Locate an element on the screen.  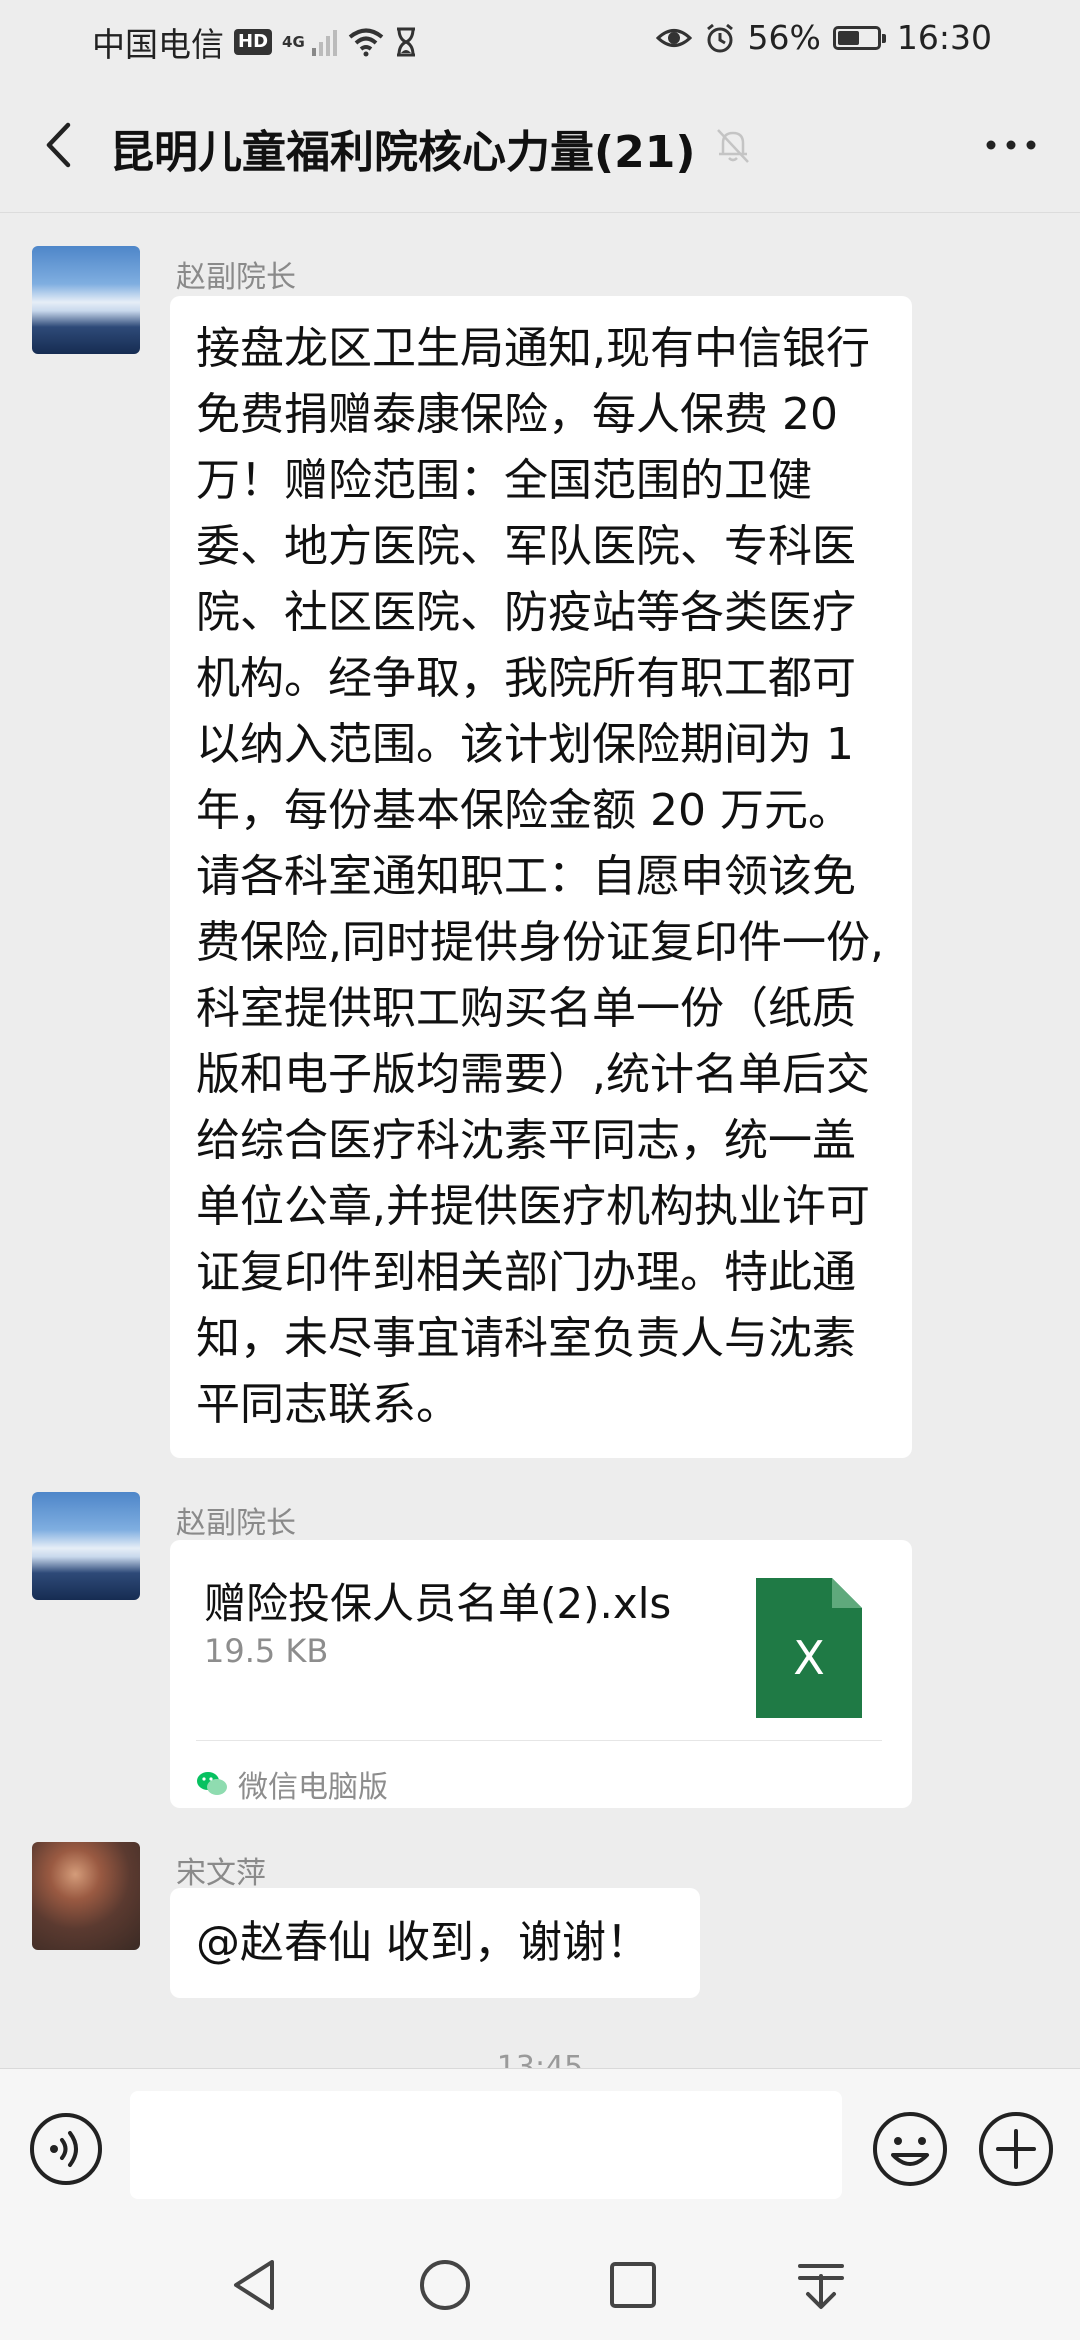
system-nav-bar is located at coordinates (540, 2285).